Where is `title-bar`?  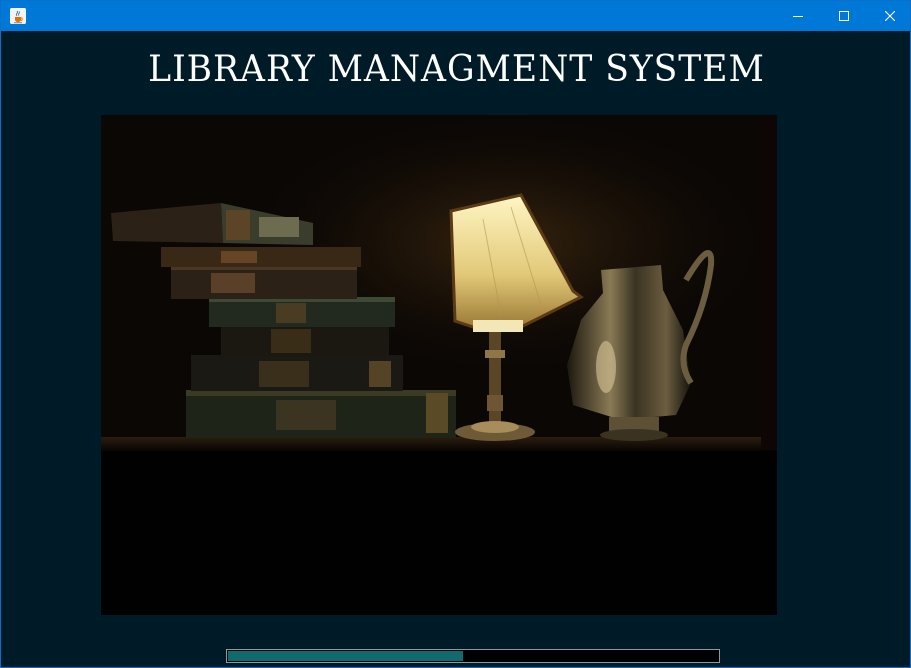 title-bar is located at coordinates (455, 16).